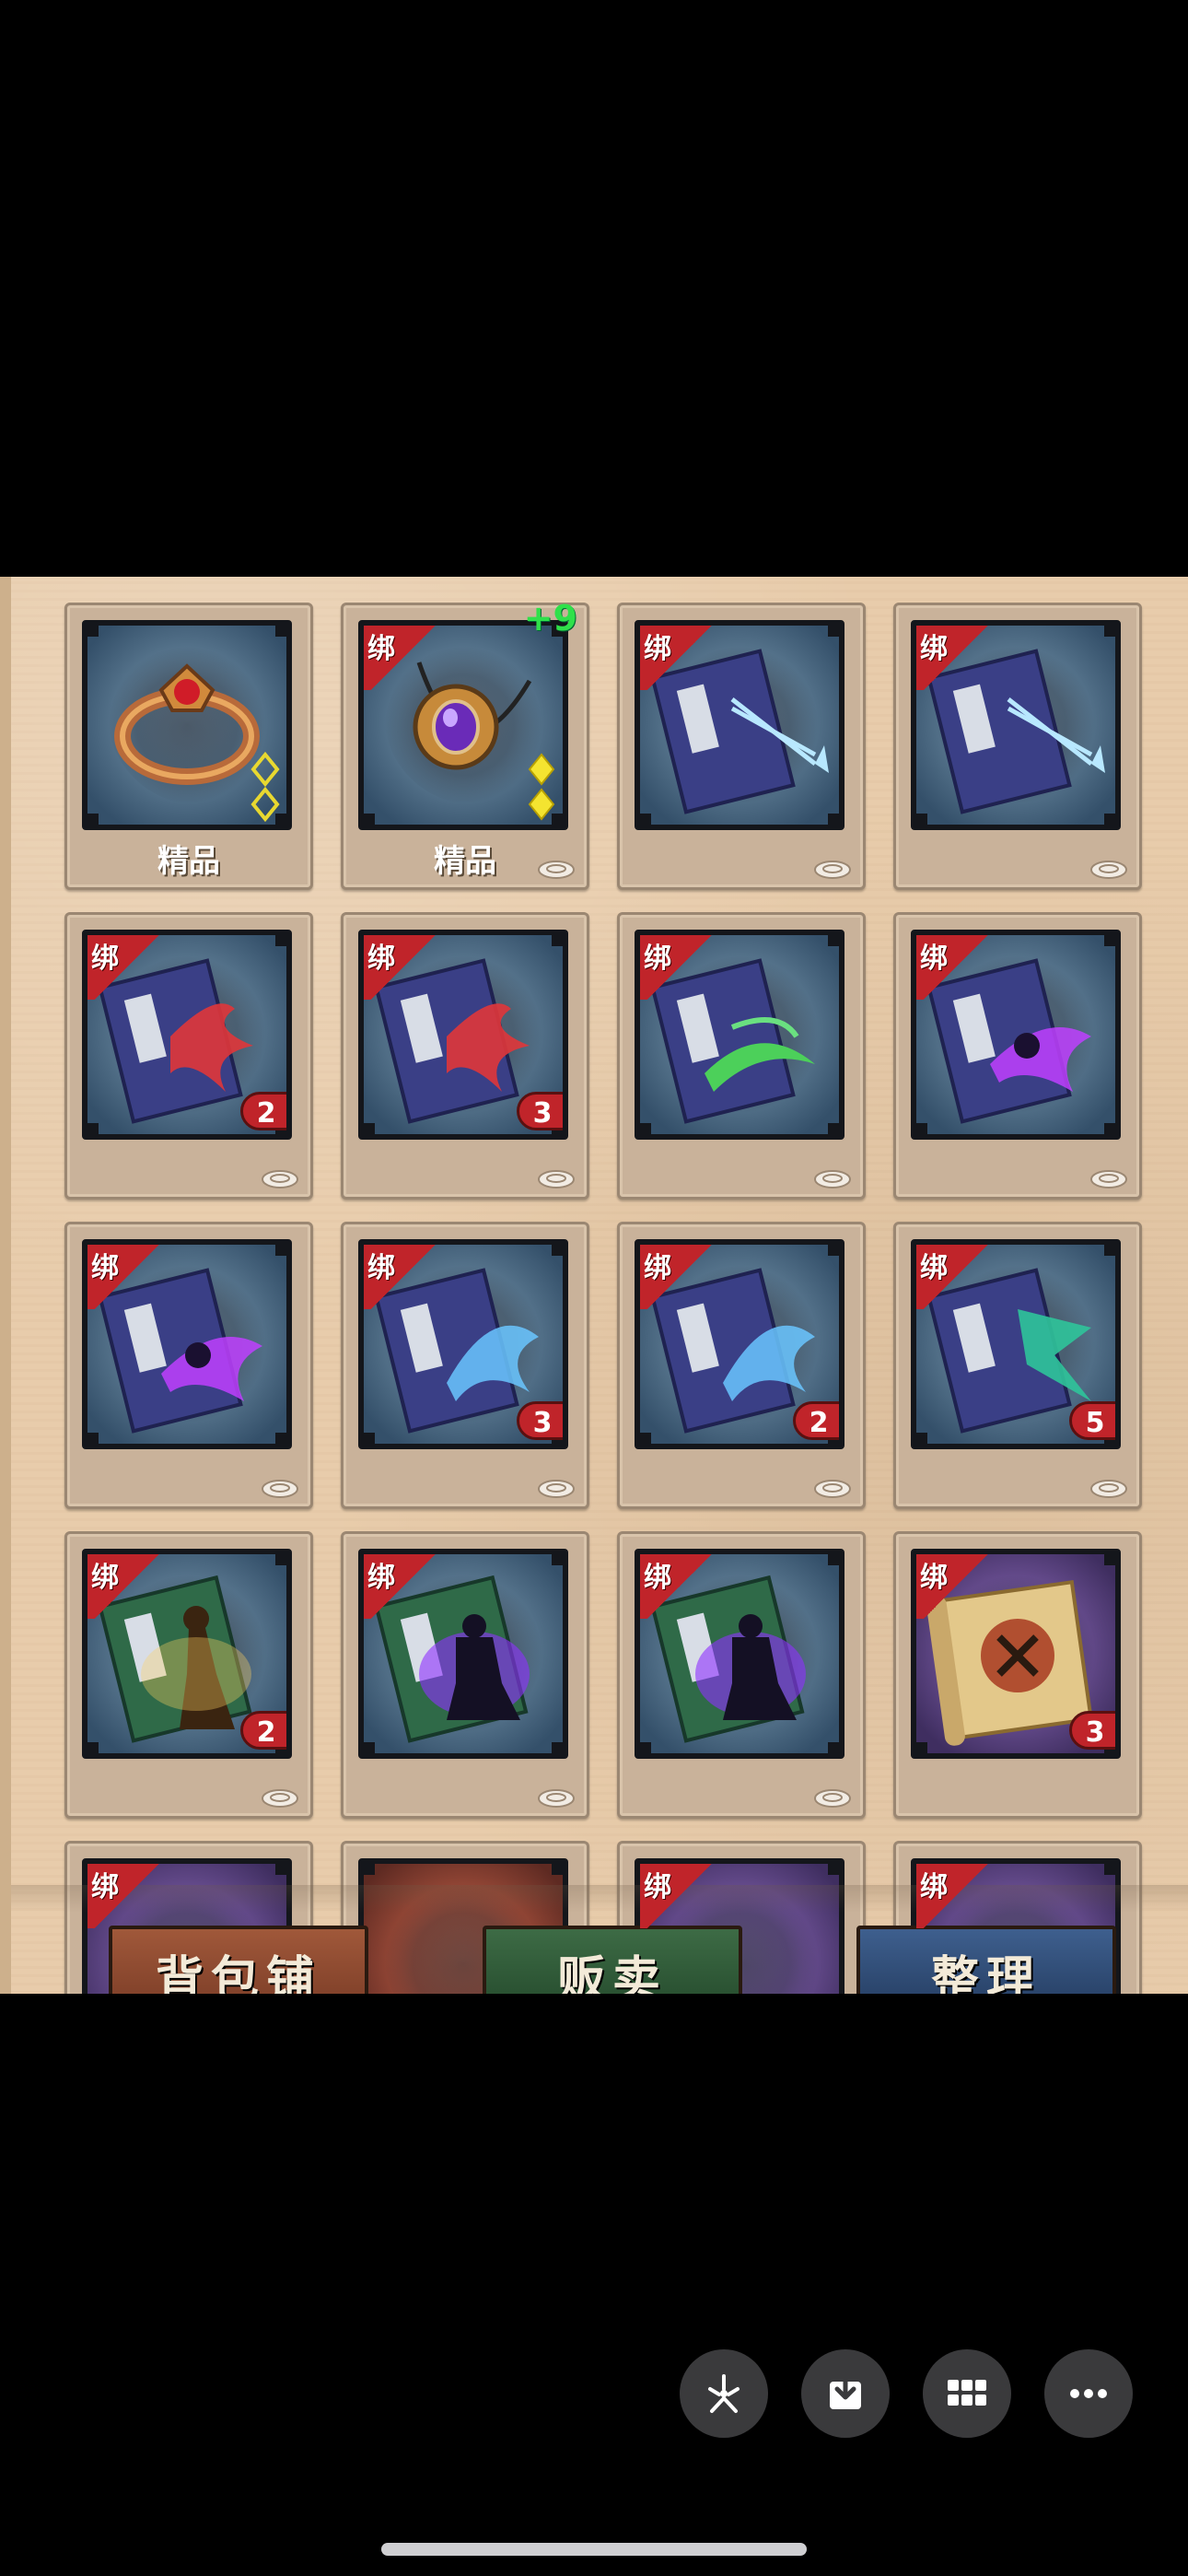 The height and width of the screenshot is (2576, 1188). Describe the element at coordinates (845, 2393) in the screenshot. I see `download-icon` at that location.